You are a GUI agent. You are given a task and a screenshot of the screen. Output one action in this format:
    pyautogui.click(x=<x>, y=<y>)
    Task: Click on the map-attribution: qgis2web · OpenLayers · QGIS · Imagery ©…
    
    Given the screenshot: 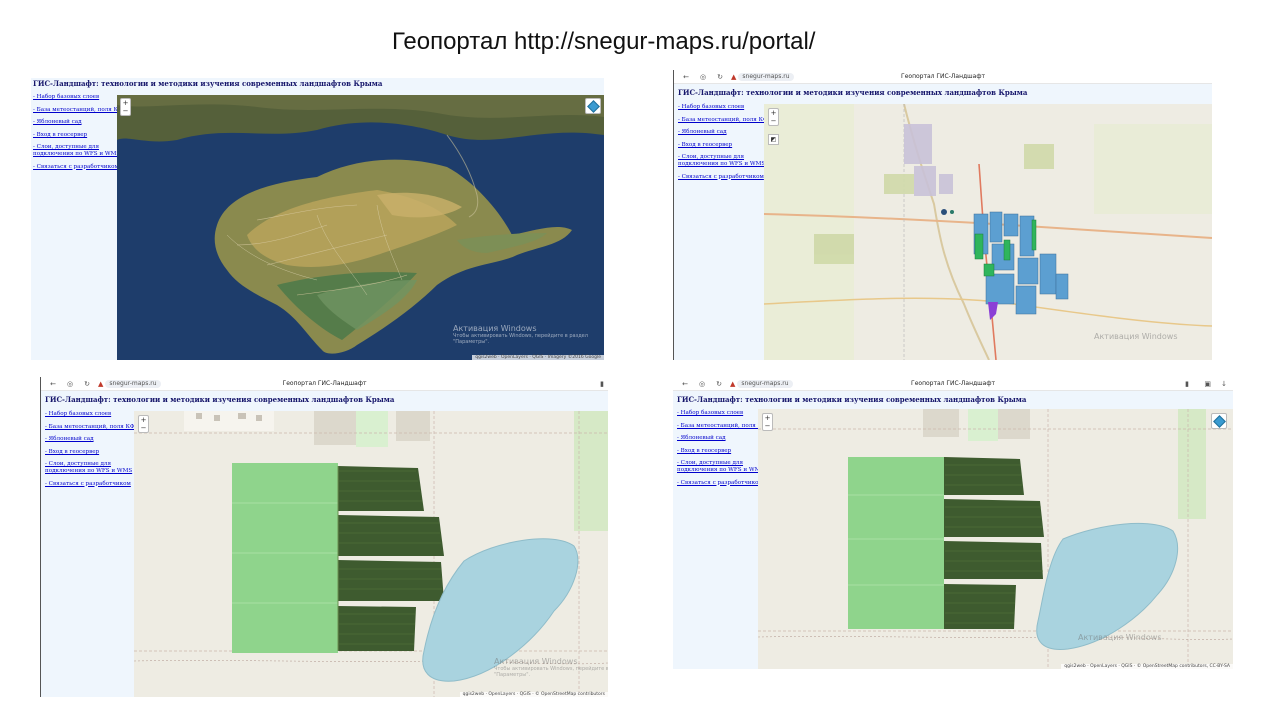 What is the action you would take?
    pyautogui.click(x=538, y=357)
    